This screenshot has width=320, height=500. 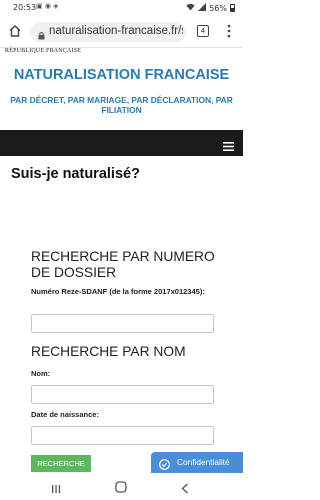 I want to click on address-bar: naturalisation-francaise.fr/s, so click(x=108, y=32).